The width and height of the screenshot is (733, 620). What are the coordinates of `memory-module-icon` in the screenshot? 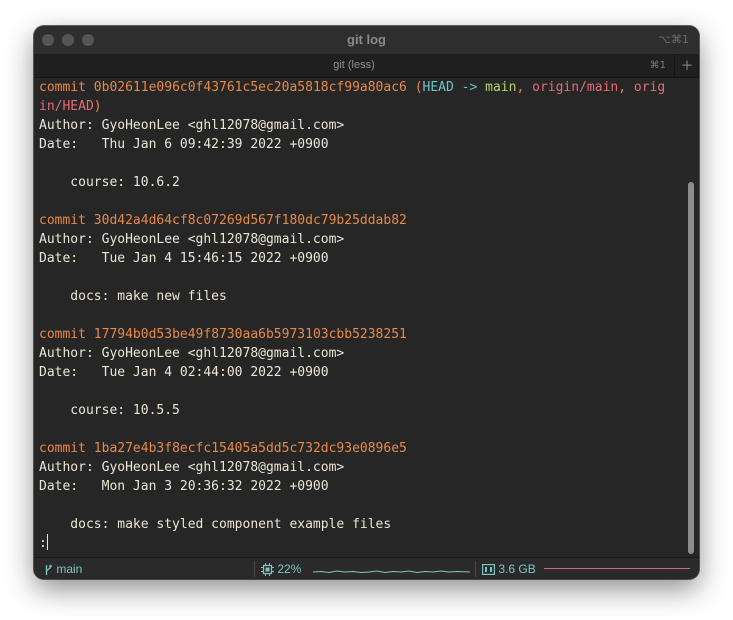 It's located at (488, 570).